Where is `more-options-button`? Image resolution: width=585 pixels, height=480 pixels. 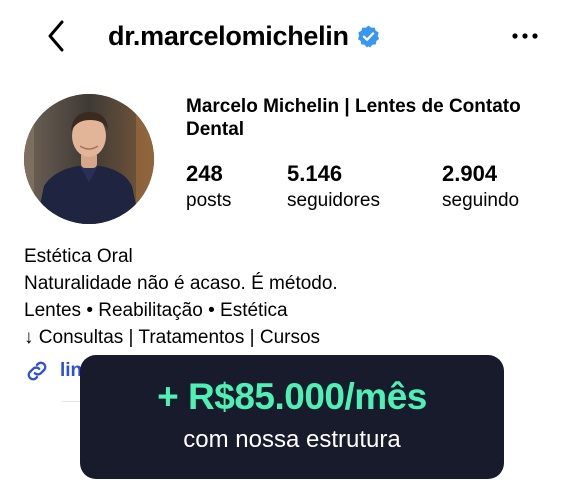 more-options-button is located at coordinates (525, 36).